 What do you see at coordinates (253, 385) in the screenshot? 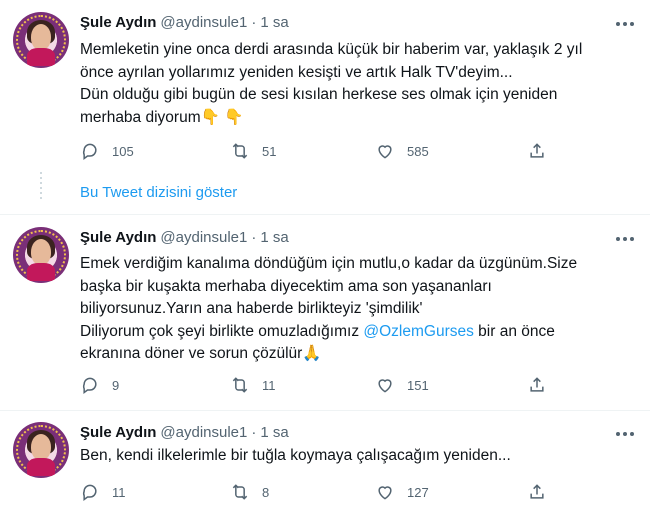
I see `retweet-button: 11` at bounding box center [253, 385].